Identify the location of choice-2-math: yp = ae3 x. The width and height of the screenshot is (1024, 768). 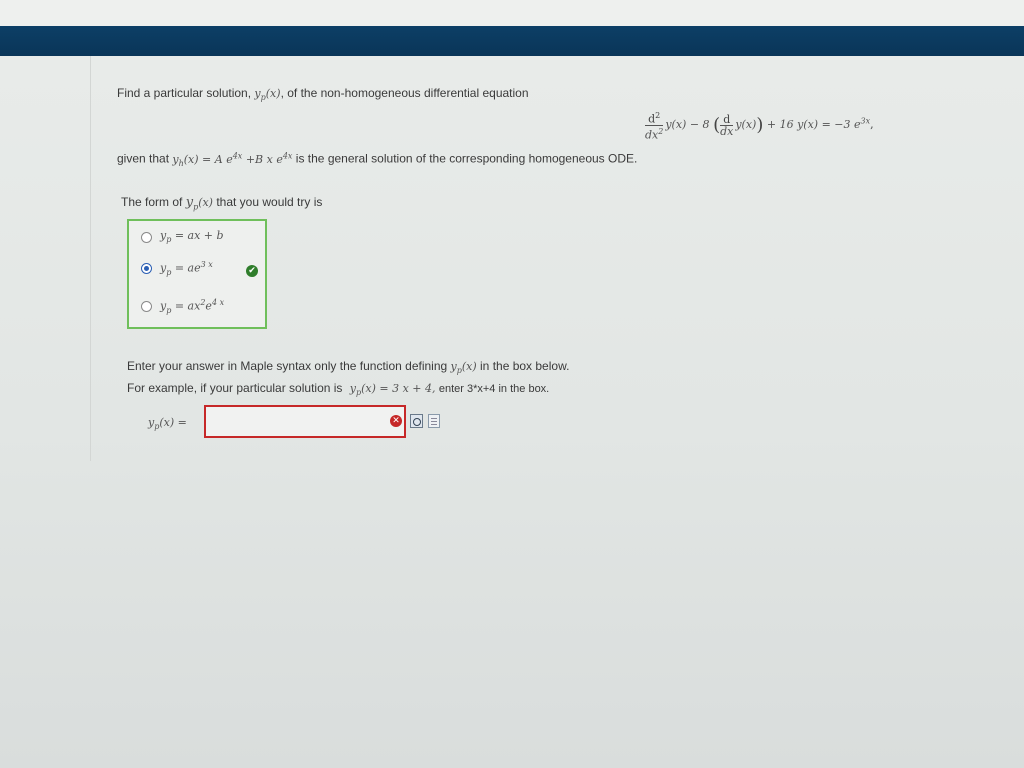
(186, 268).